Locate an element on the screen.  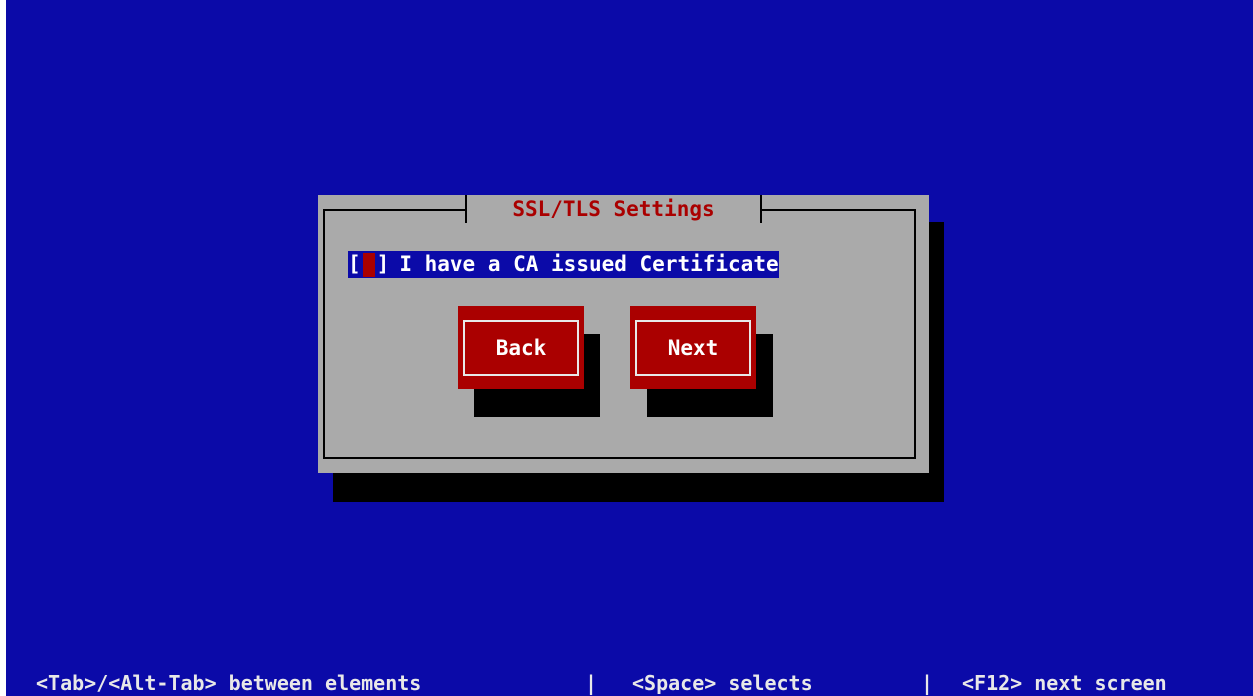
hint-space: <Space> selects is located at coordinates (722, 683).